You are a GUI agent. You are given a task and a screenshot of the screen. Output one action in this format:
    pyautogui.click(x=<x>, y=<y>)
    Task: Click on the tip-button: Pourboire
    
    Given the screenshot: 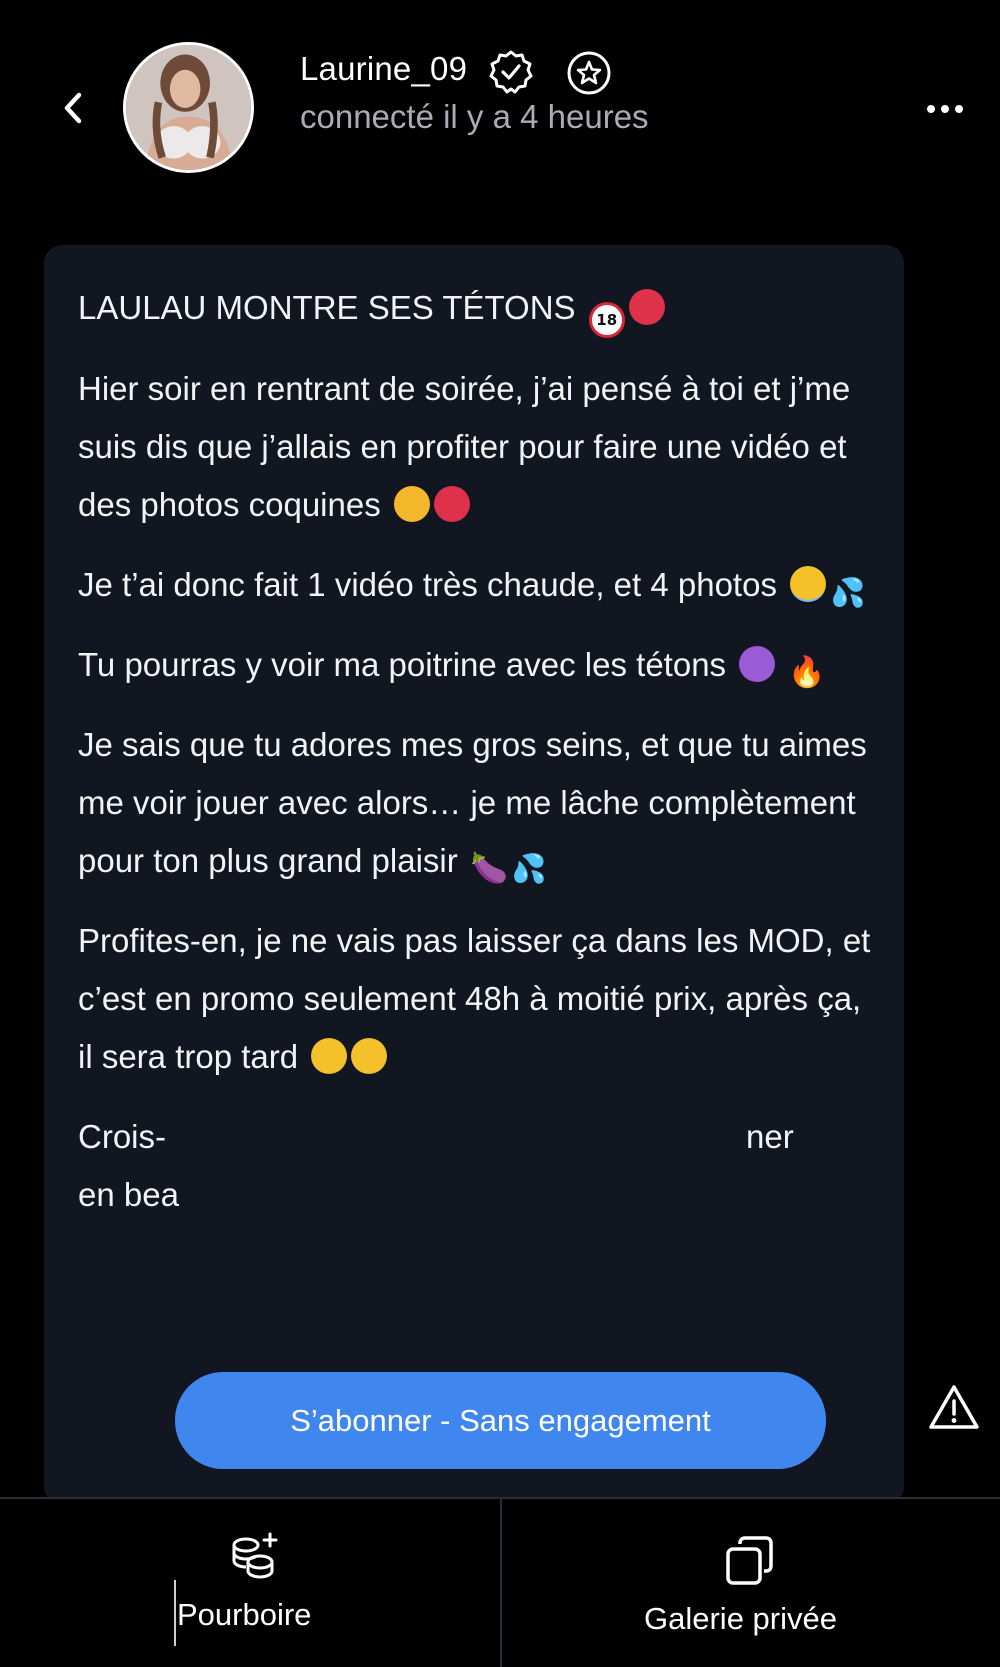 What is the action you would take?
    pyautogui.click(x=250, y=1583)
    